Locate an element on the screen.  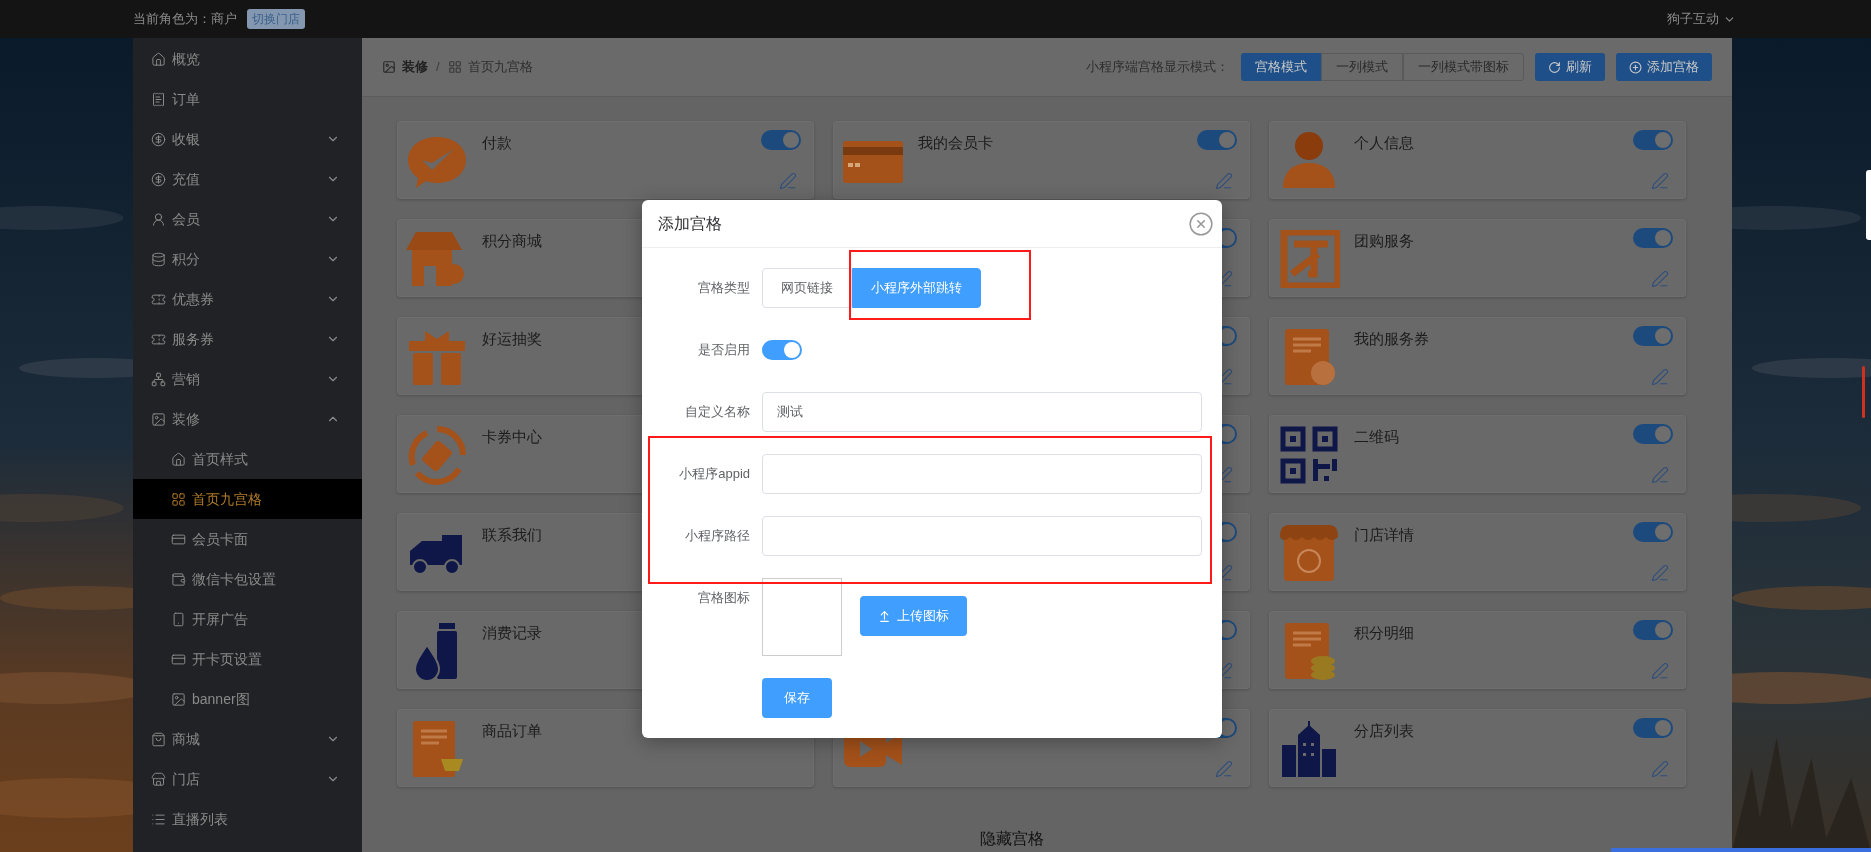
sidebar-item: 订单 is located at coordinates (247, 99).